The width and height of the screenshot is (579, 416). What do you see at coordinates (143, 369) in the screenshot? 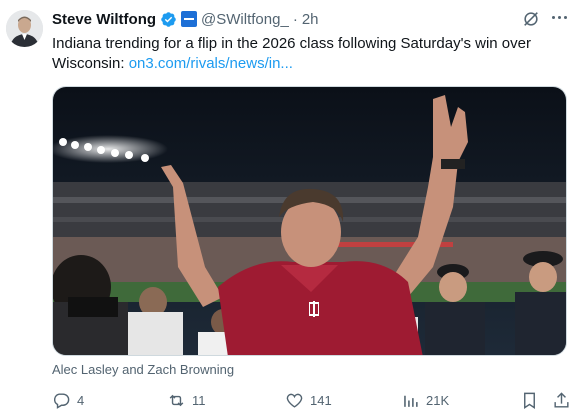
I see `media-caption: Alec Lasley and Zach Browning` at bounding box center [143, 369].